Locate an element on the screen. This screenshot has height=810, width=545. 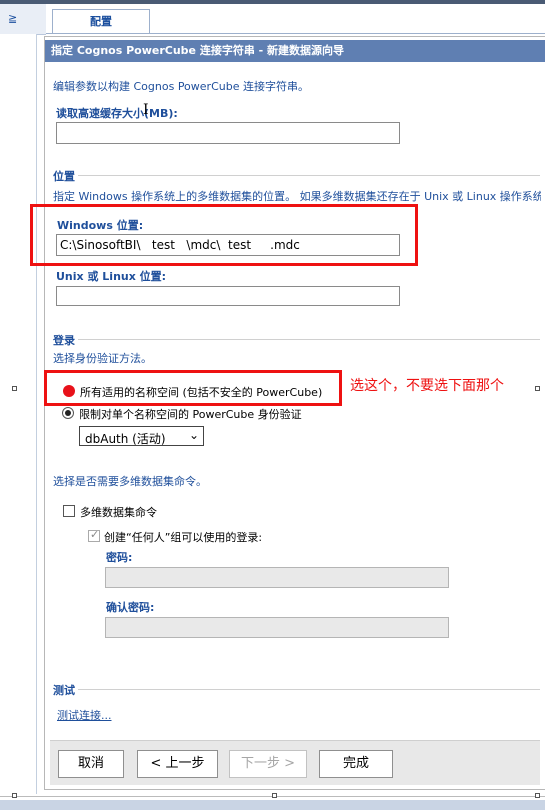
unix-location-input is located at coordinates (228, 296).